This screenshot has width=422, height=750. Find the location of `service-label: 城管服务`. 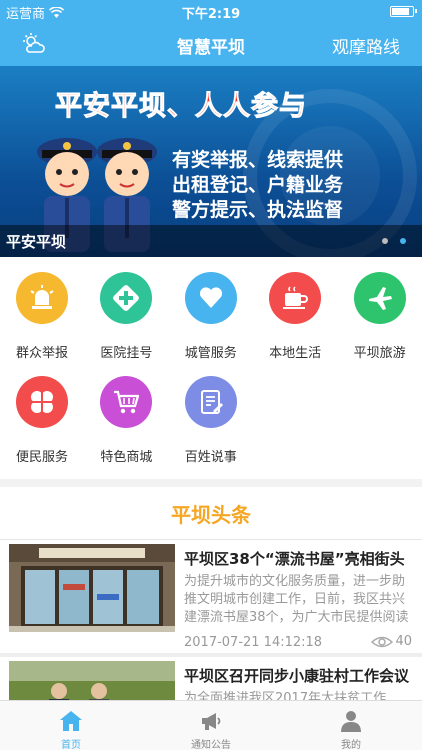

service-label: 城管服务 is located at coordinates (210, 353).